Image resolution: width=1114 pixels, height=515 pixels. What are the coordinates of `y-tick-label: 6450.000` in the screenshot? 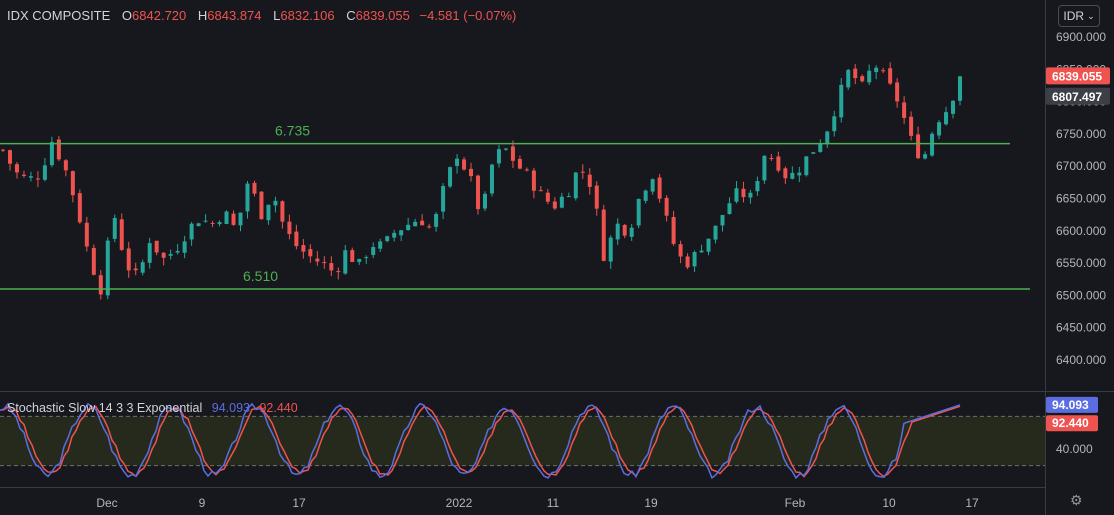 It's located at (1081, 328).